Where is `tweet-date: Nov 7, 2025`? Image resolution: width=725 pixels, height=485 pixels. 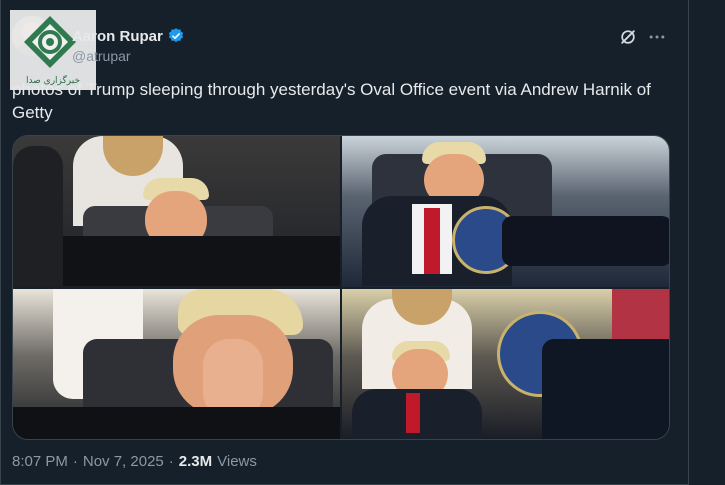
tweet-date: Nov 7, 2025 is located at coordinates (123, 461).